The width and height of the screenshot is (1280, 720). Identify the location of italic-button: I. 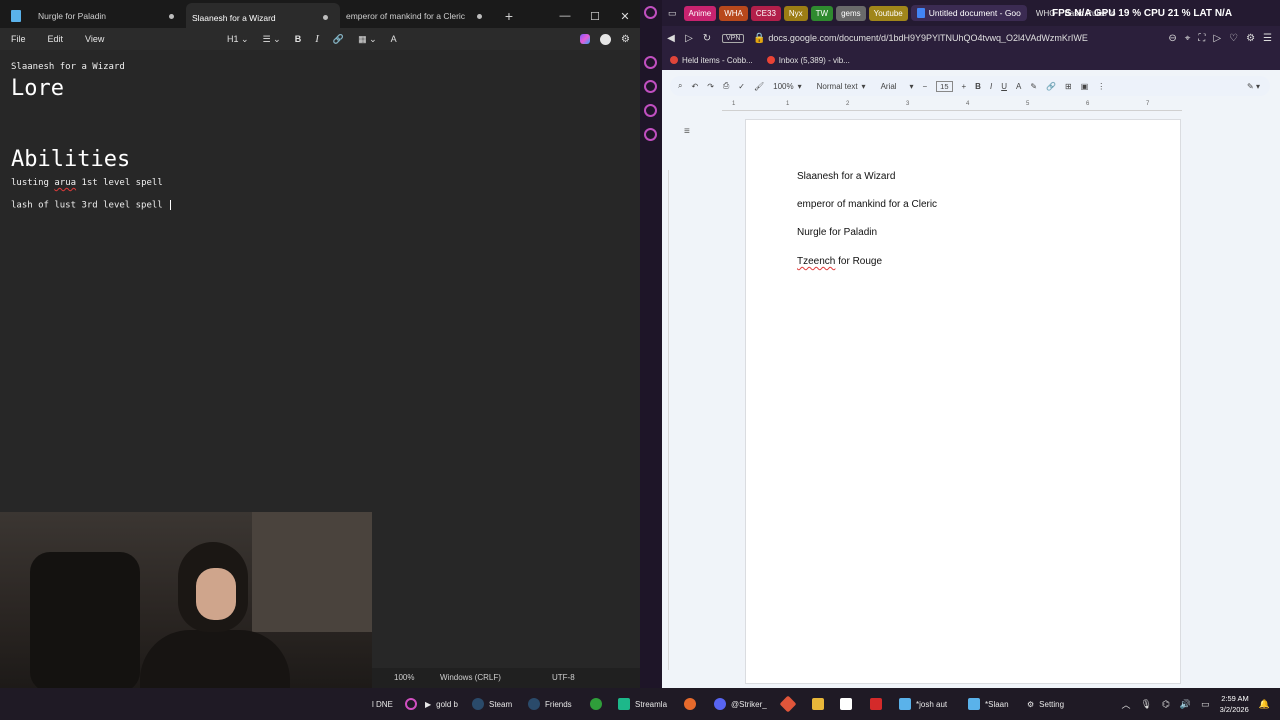
(317, 39).